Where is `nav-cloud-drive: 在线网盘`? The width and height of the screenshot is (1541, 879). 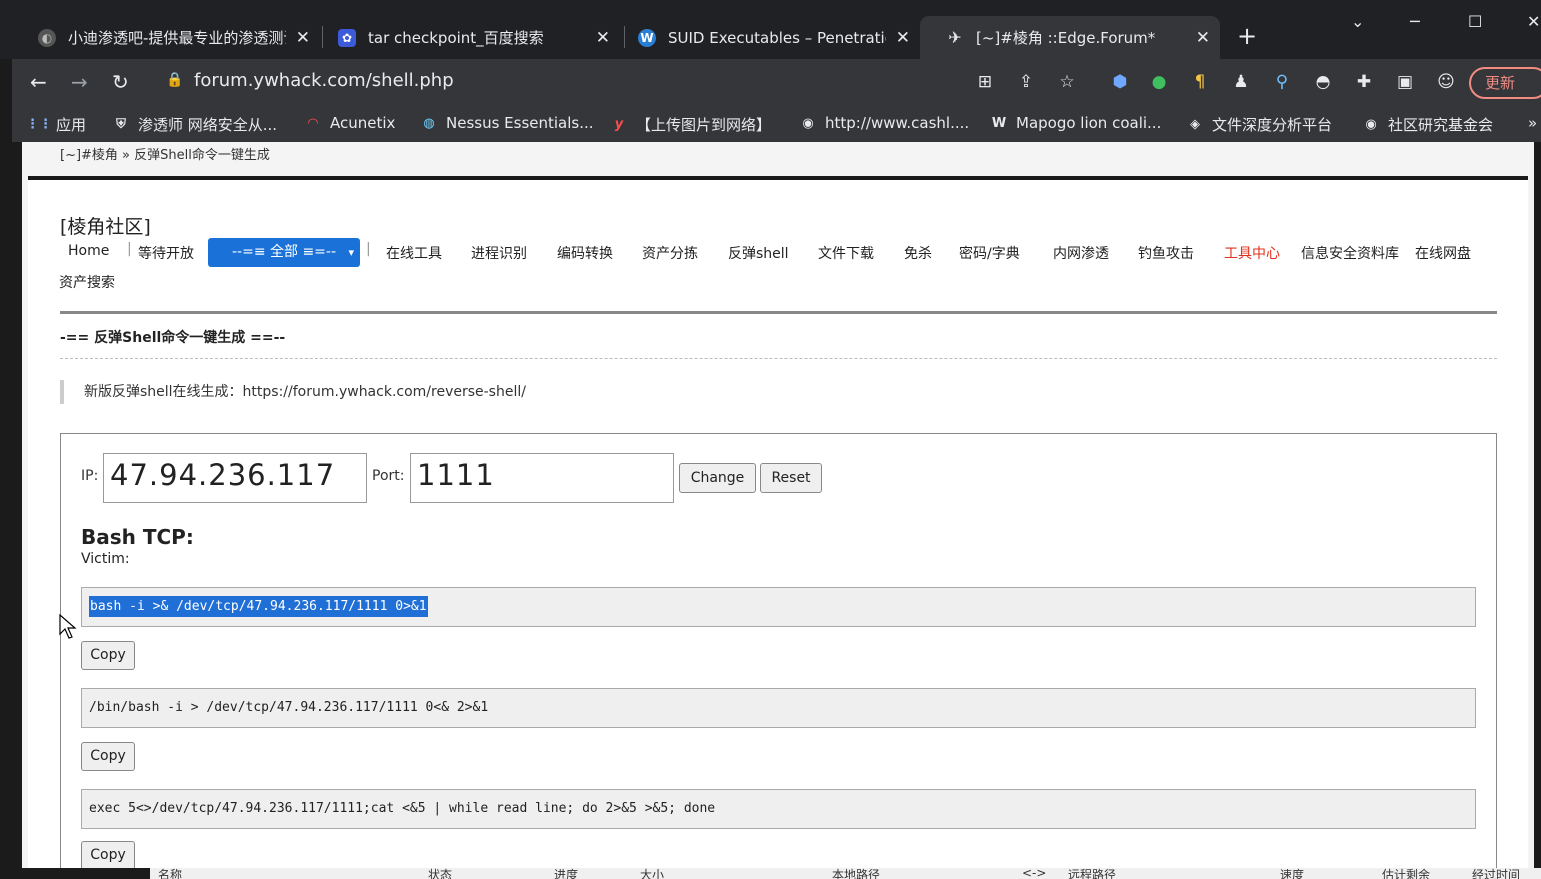 nav-cloud-drive: 在线网盘 is located at coordinates (1443, 253).